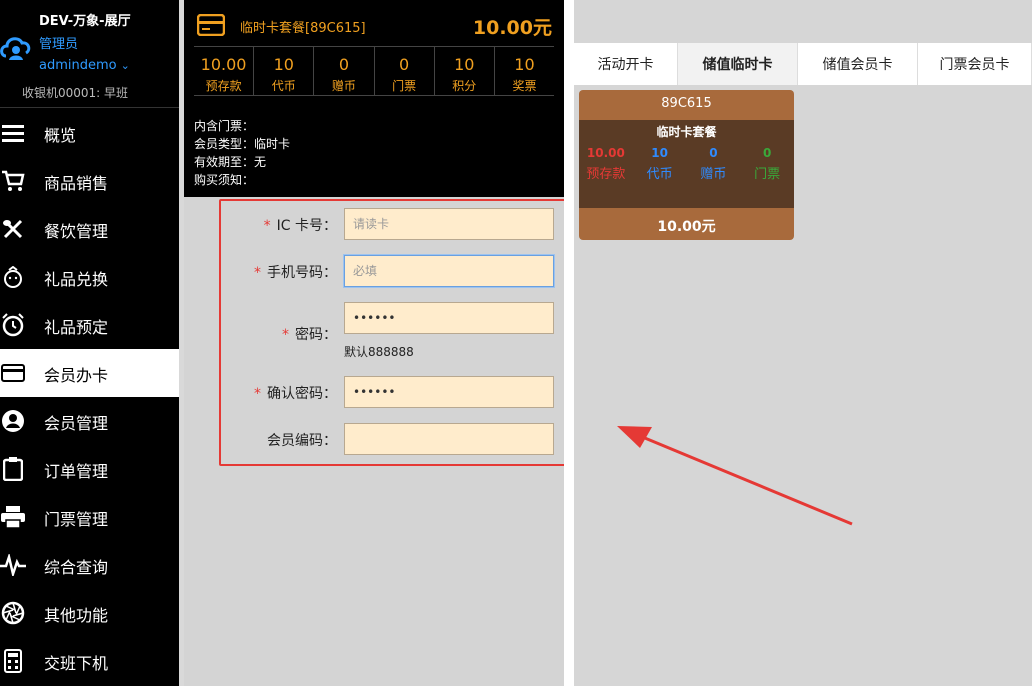 Image resolution: width=1032 pixels, height=686 pixels. What do you see at coordinates (686, 132) in the screenshot?
I see `package-name: 临时卡套餐` at bounding box center [686, 132].